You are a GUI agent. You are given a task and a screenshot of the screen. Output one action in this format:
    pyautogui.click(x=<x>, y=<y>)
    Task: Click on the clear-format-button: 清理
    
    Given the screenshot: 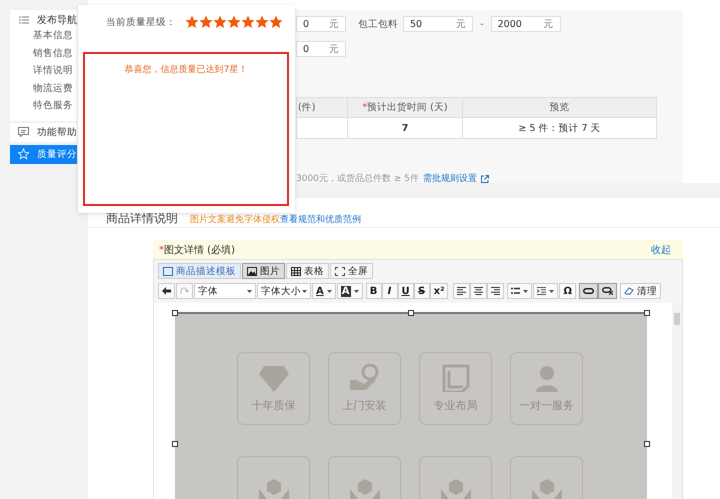 What is the action you would take?
    pyautogui.click(x=640, y=291)
    